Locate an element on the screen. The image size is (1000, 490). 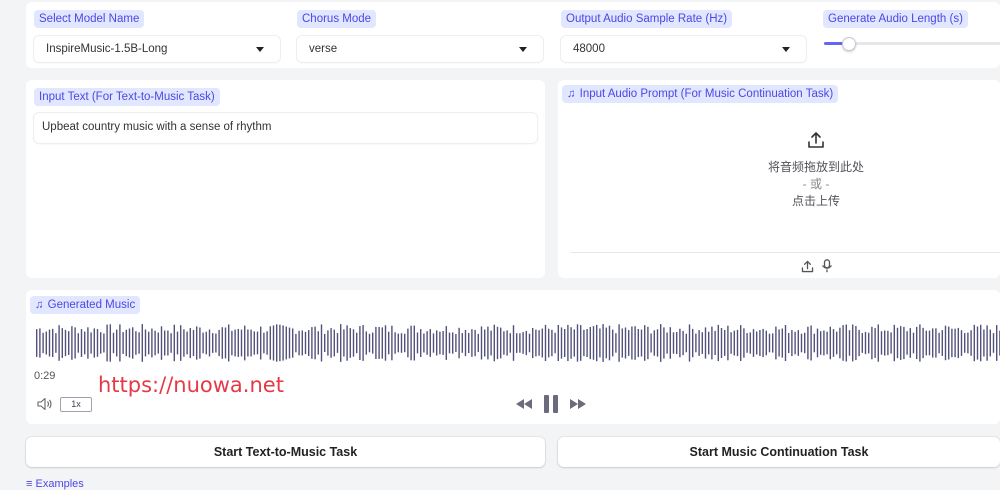
waveform is located at coordinates (517, 343).